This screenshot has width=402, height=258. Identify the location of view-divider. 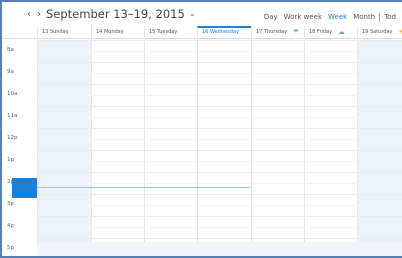
(380, 17).